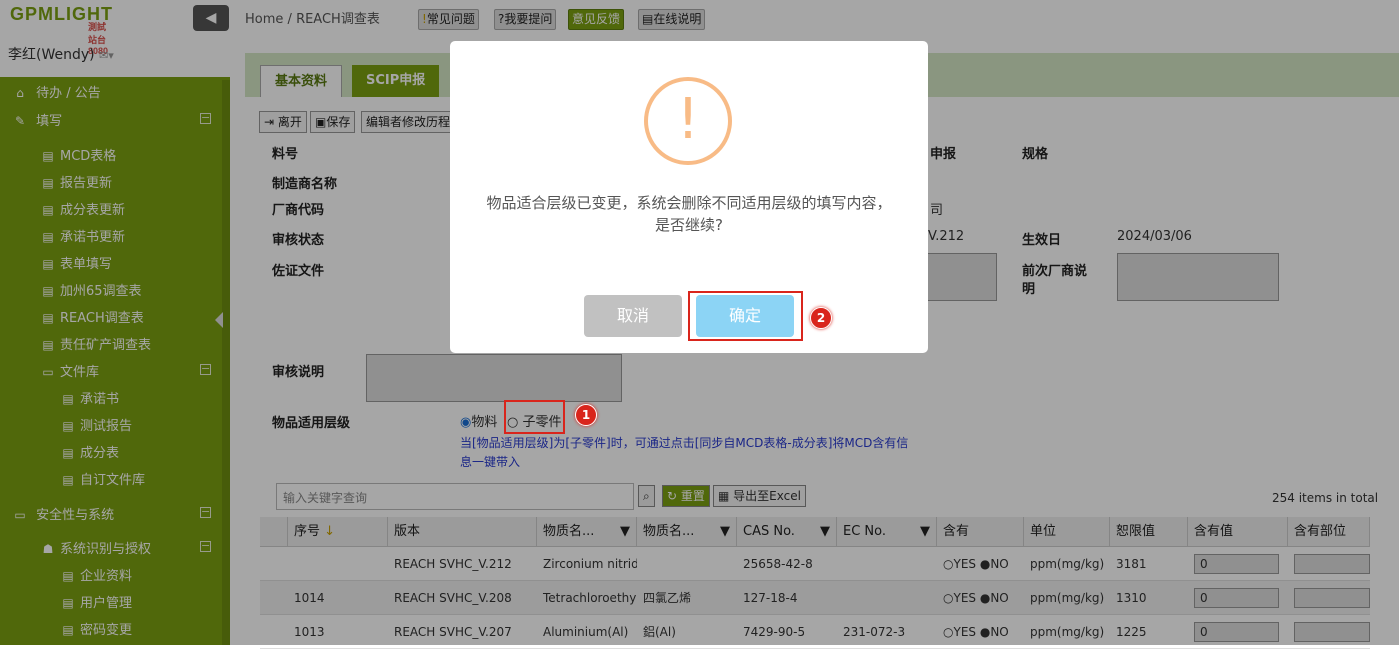  I want to click on step-badge-1: 1, so click(586, 415).